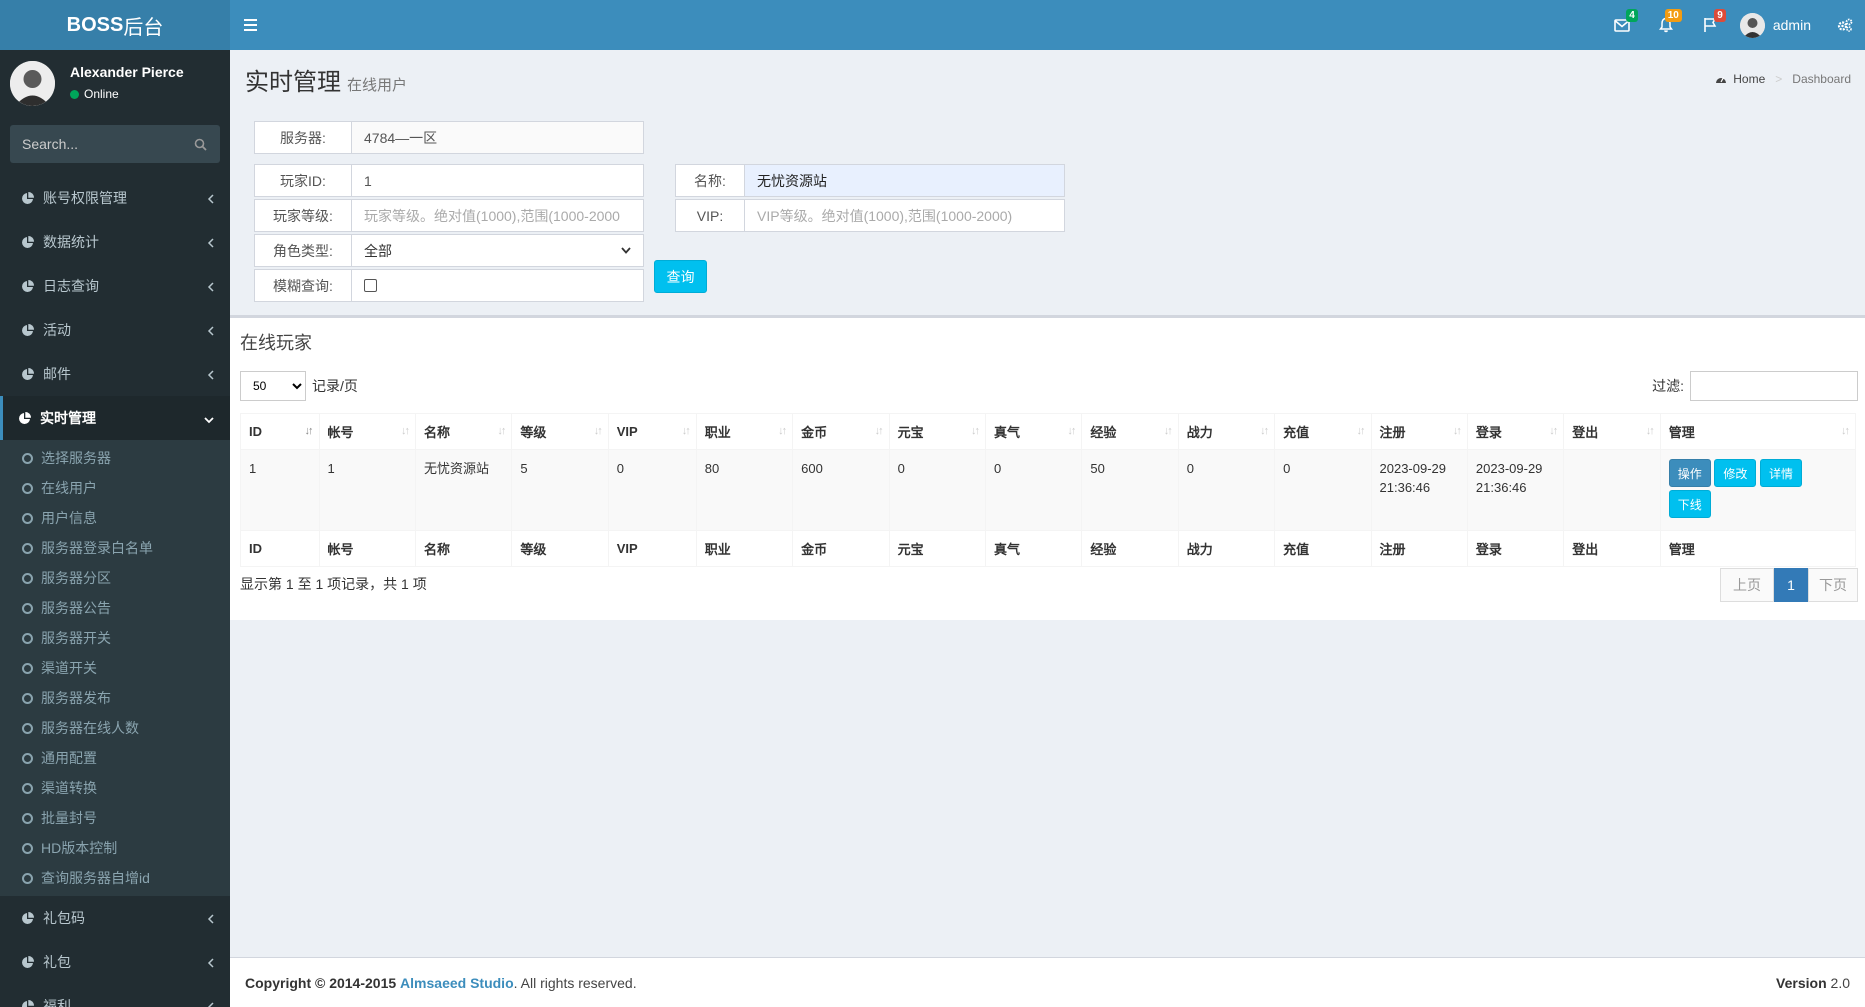 The height and width of the screenshot is (1007, 1865). Describe the element at coordinates (498, 180) in the screenshot. I see `player-id-input` at that location.